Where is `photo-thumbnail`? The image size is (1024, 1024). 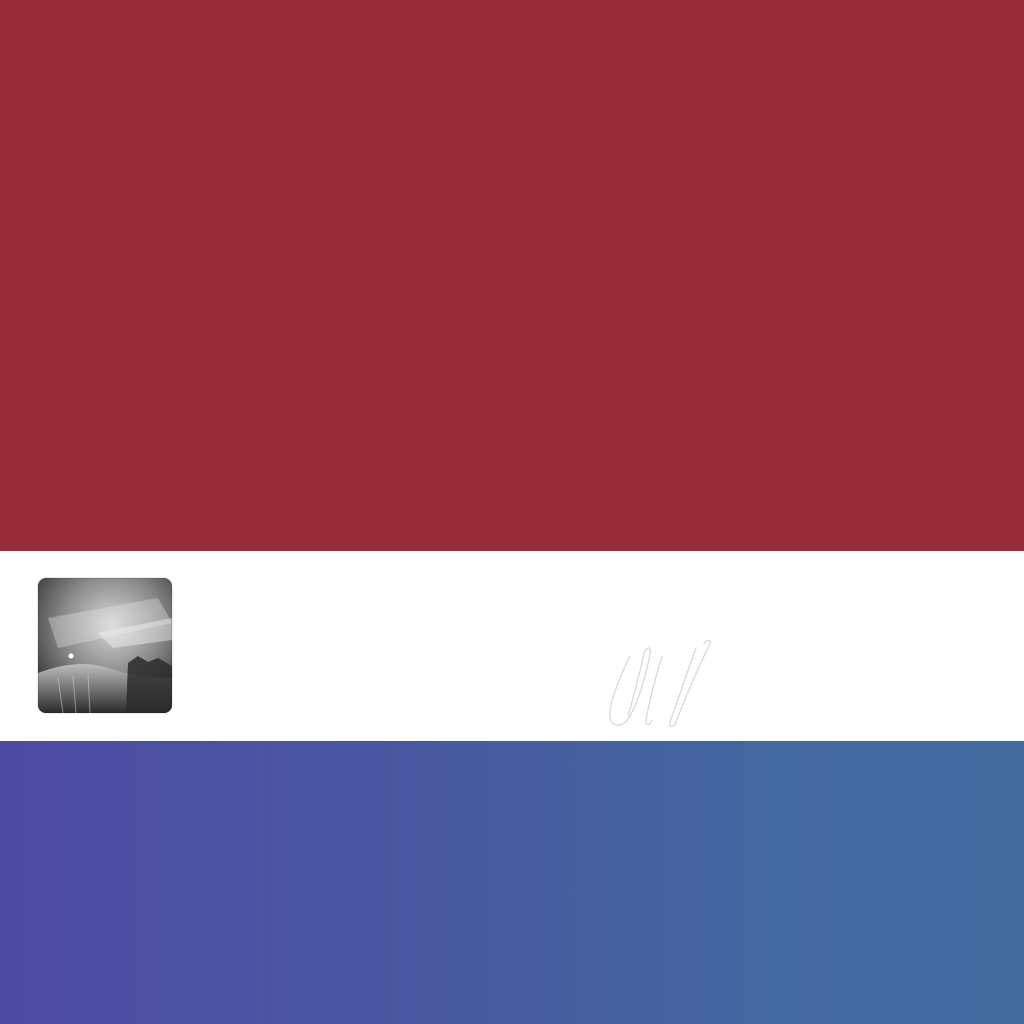
photo-thumbnail is located at coordinates (105, 645).